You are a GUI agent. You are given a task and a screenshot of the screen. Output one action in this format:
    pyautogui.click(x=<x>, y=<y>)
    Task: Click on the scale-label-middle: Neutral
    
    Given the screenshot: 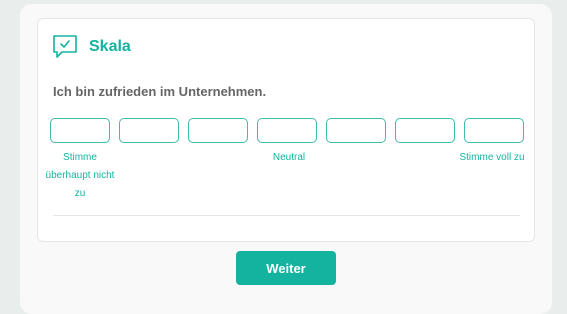 What is the action you would take?
    pyautogui.click(x=289, y=157)
    